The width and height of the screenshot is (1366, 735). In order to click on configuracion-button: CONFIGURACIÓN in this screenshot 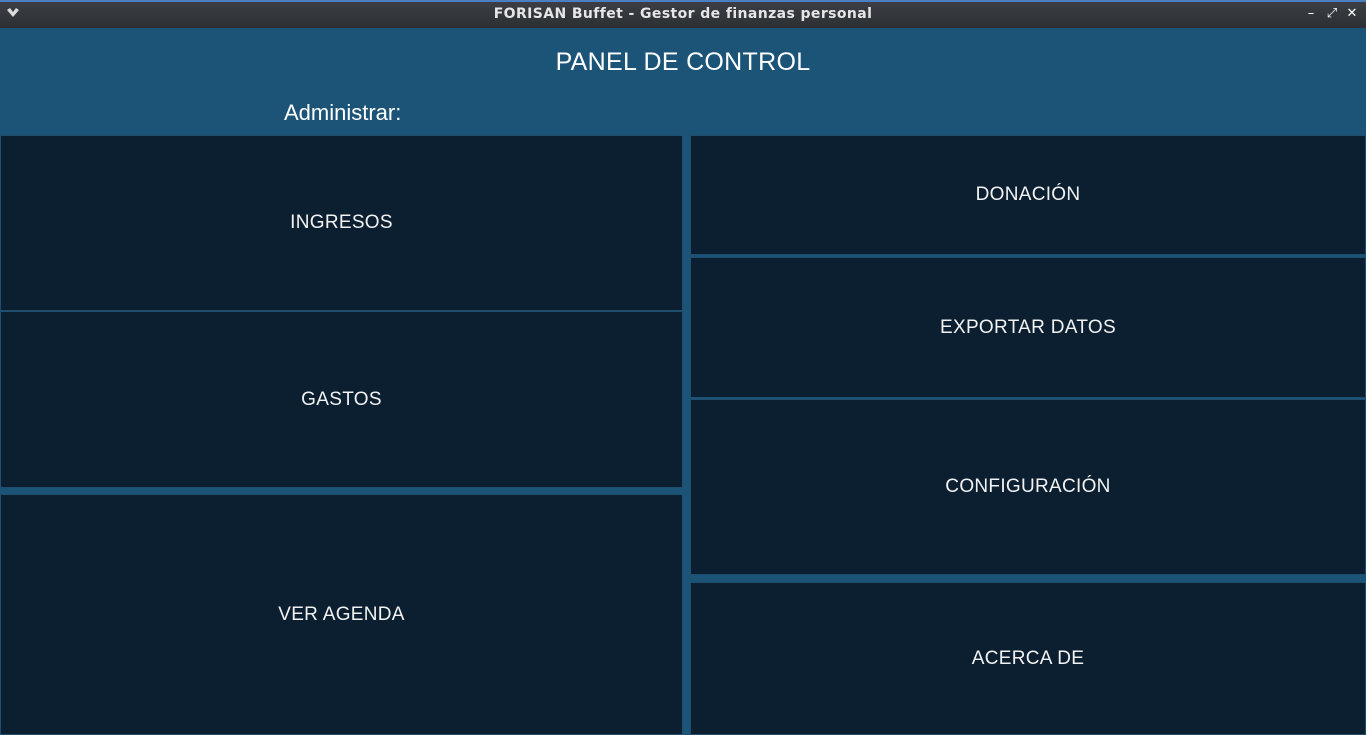, I will do `click(1028, 487)`.